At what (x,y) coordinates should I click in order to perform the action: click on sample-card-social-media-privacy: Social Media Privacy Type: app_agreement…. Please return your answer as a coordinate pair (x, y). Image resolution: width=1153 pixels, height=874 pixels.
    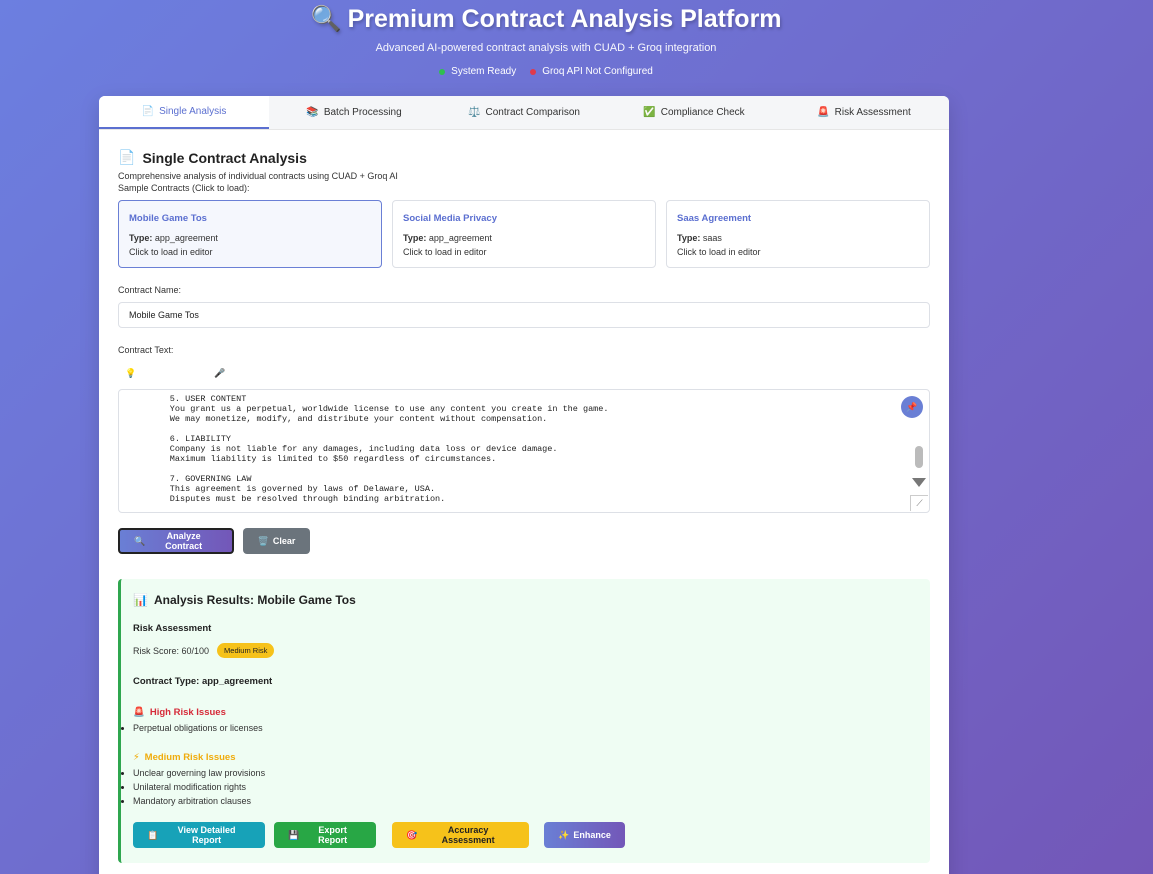
    Looking at the image, I should click on (524, 234).